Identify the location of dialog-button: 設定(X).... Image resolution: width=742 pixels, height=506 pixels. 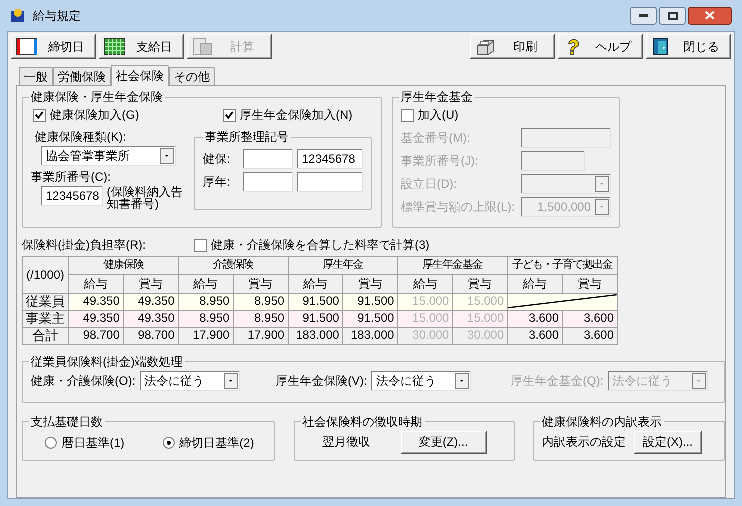
(668, 442).